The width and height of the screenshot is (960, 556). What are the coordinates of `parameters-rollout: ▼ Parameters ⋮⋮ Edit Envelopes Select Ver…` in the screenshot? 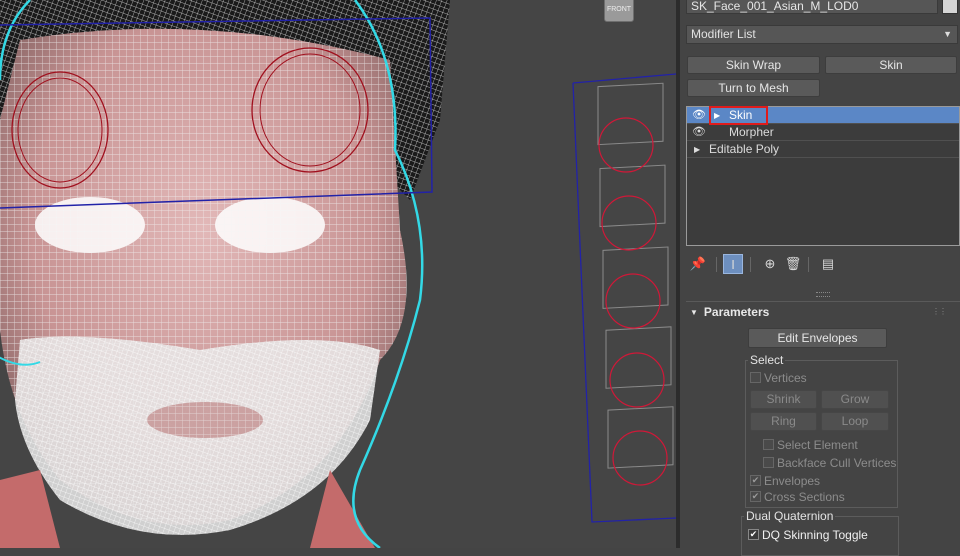 It's located at (823, 428).